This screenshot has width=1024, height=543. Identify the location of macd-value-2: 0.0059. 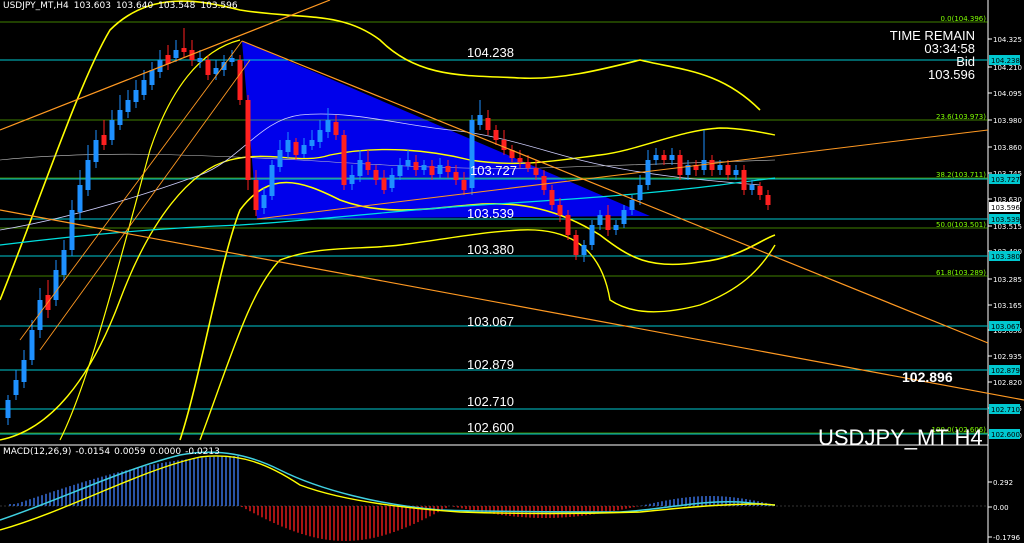
(130, 452).